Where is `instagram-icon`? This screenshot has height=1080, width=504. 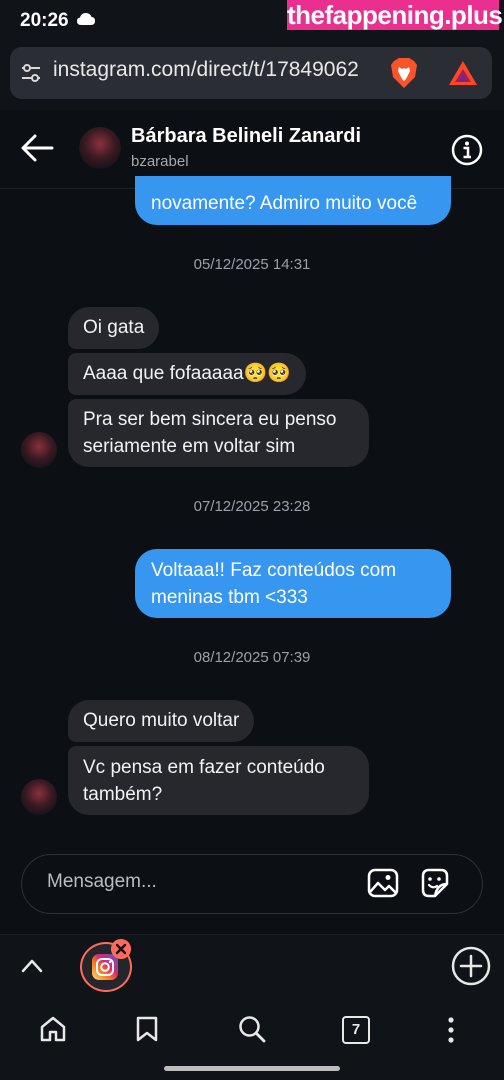
instagram-icon is located at coordinates (105, 967).